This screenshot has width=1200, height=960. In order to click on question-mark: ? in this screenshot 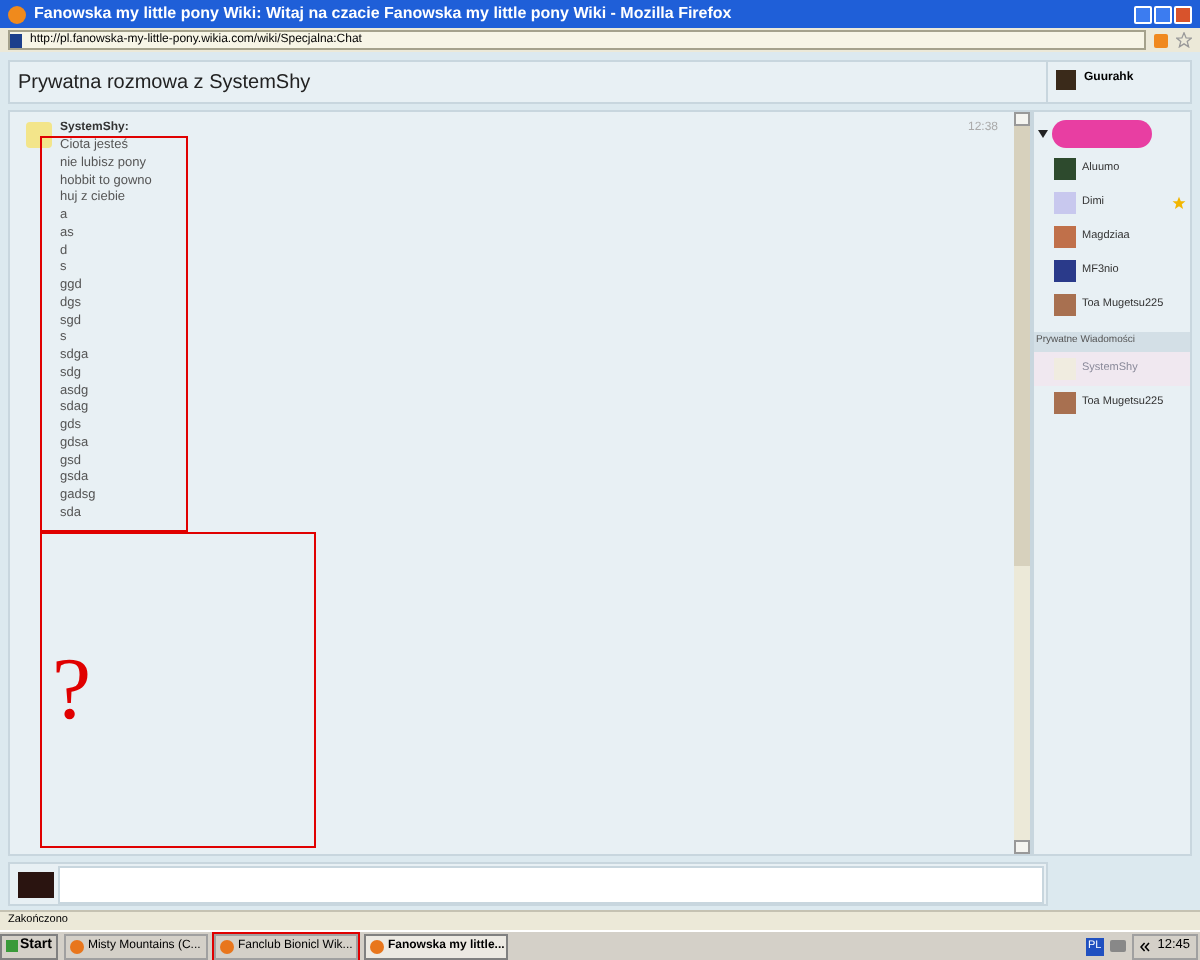, I will do `click(72, 690)`.